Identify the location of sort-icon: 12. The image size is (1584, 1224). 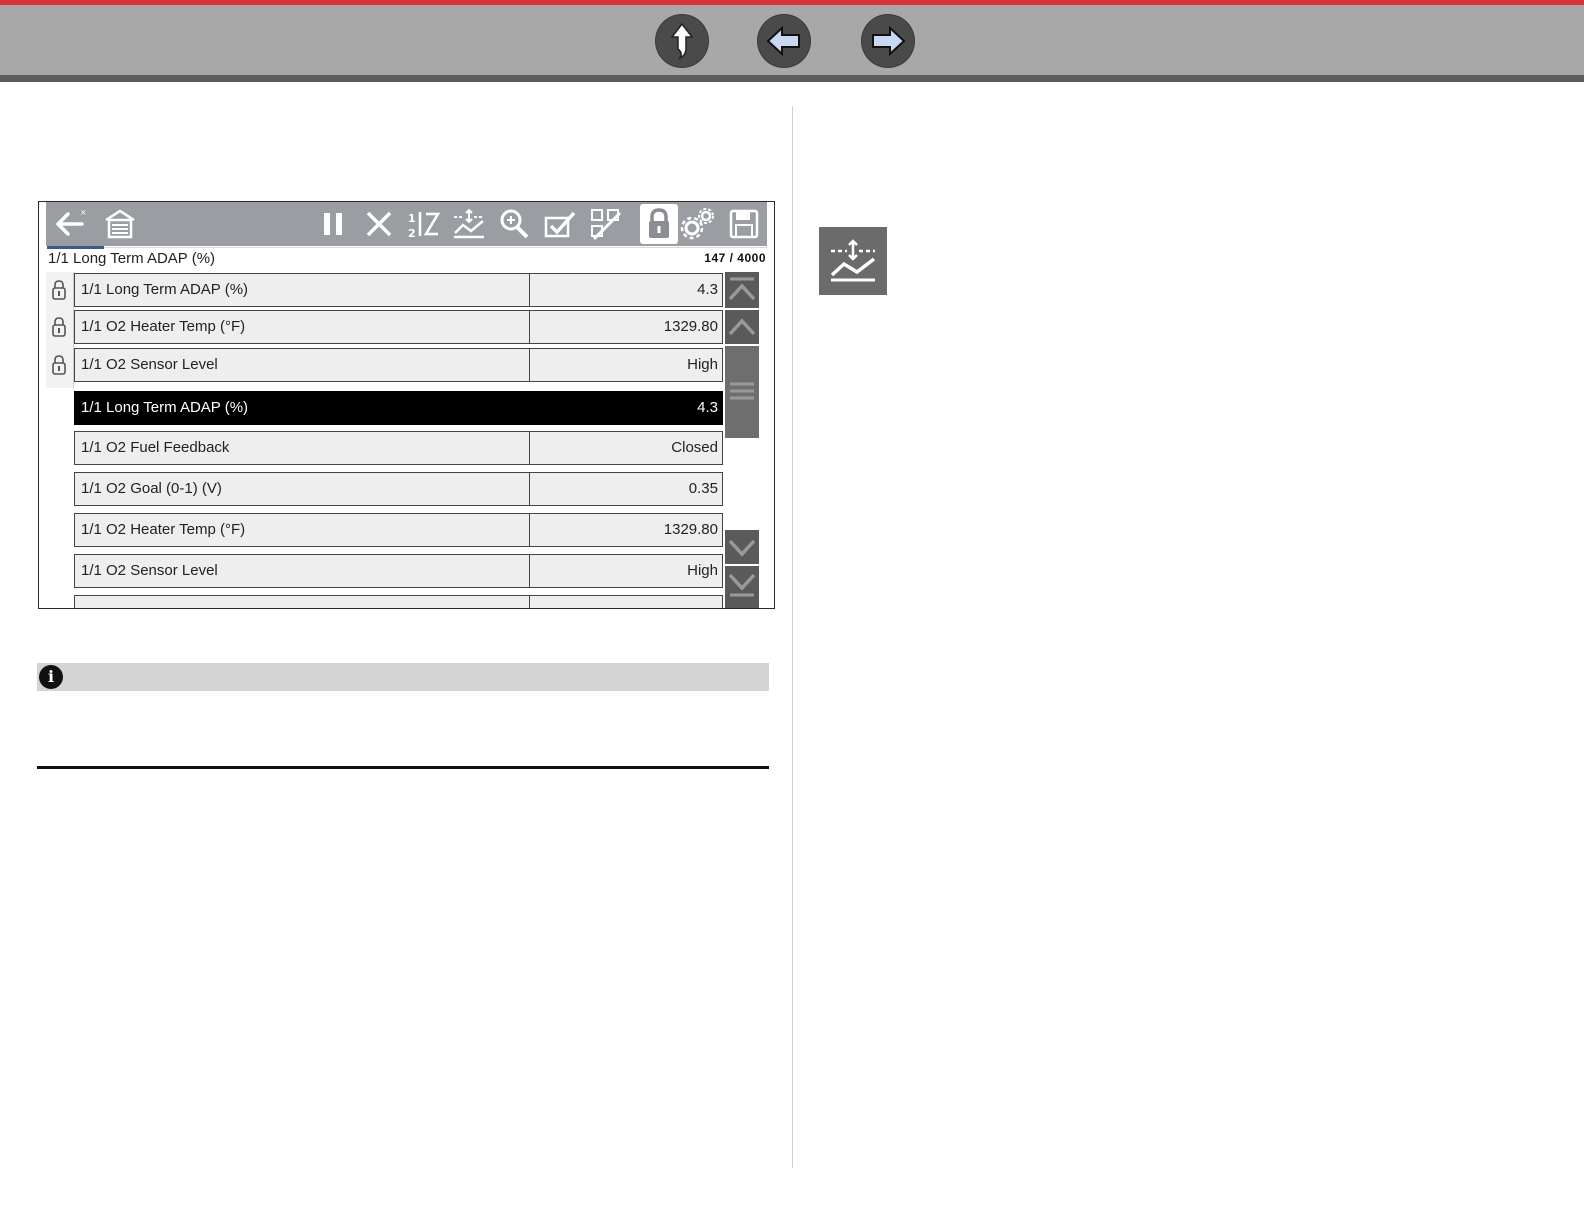
(424, 224).